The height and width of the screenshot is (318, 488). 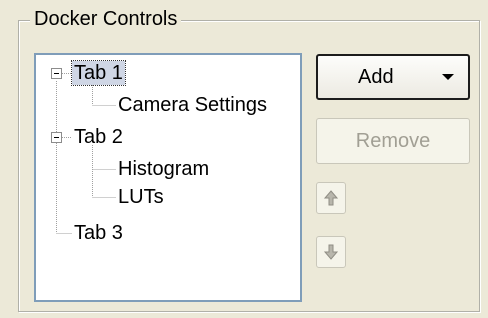 I want to click on remove-button: Remove, so click(x=393, y=141).